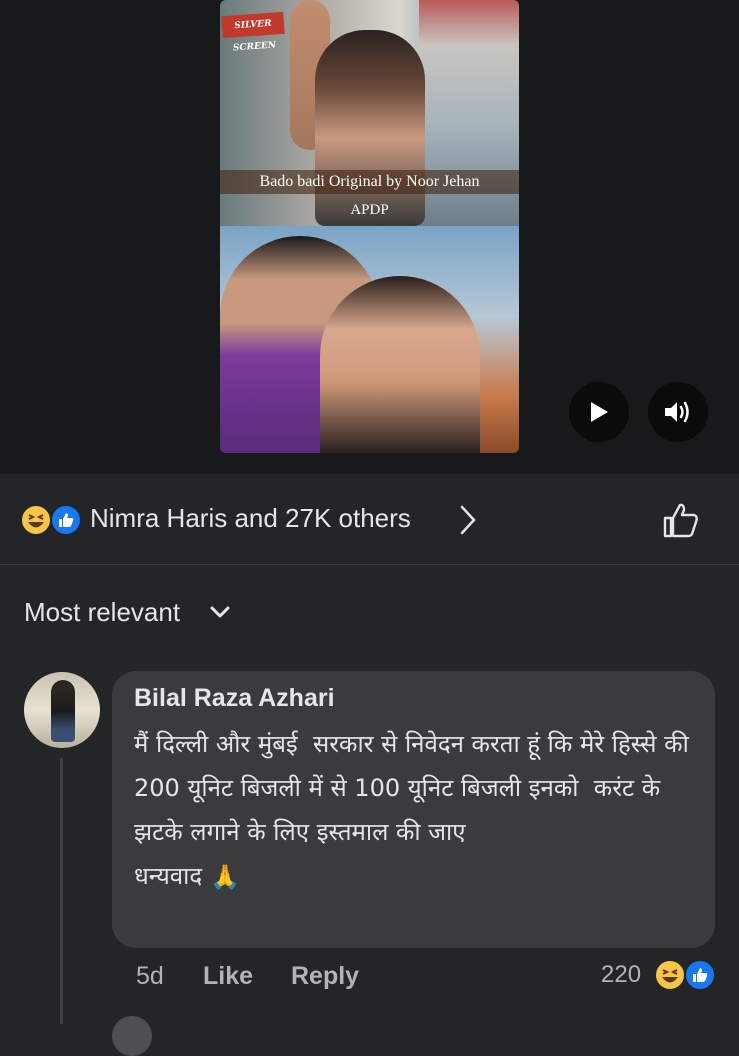  I want to click on volume-button, so click(678, 412).